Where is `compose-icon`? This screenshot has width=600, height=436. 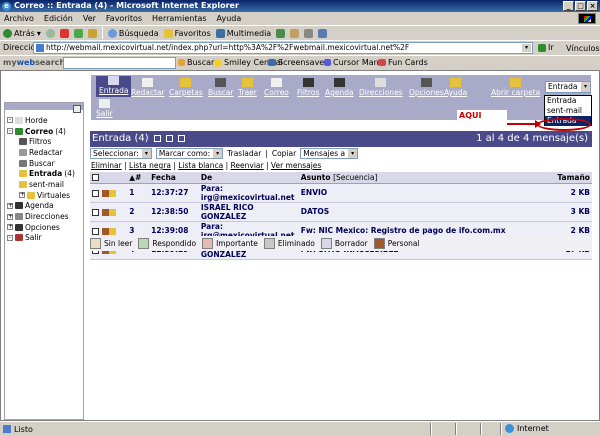
compose-icon is located at coordinates (148, 82).